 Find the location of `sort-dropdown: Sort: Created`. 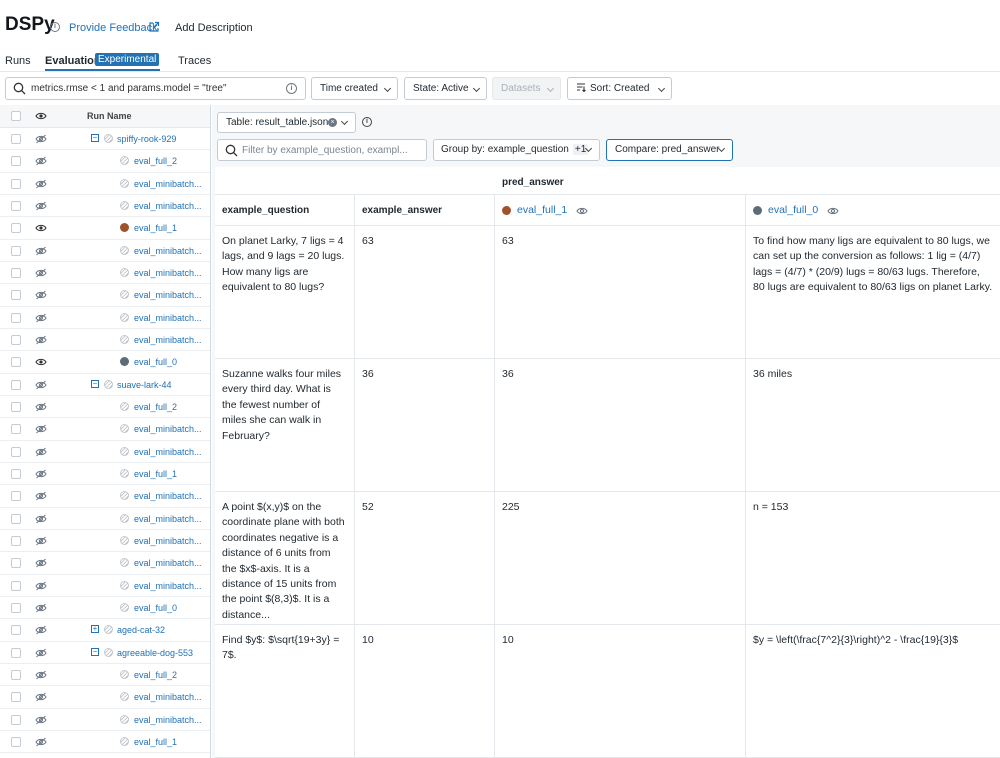

sort-dropdown: Sort: Created is located at coordinates (619, 88).